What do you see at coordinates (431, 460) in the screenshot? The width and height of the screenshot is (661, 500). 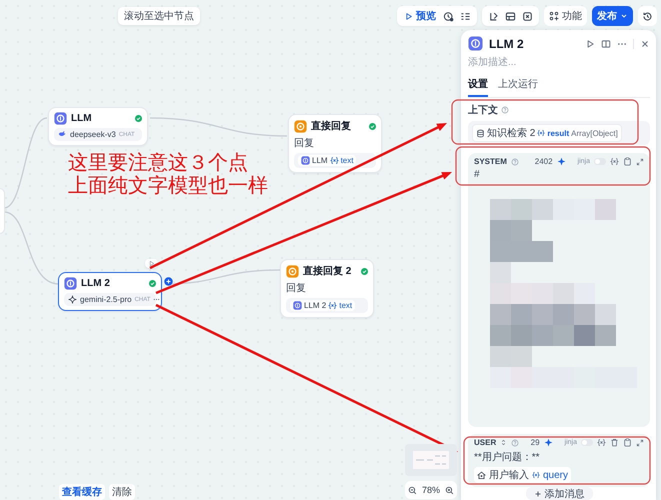 I see `minimap-drawing` at bounding box center [431, 460].